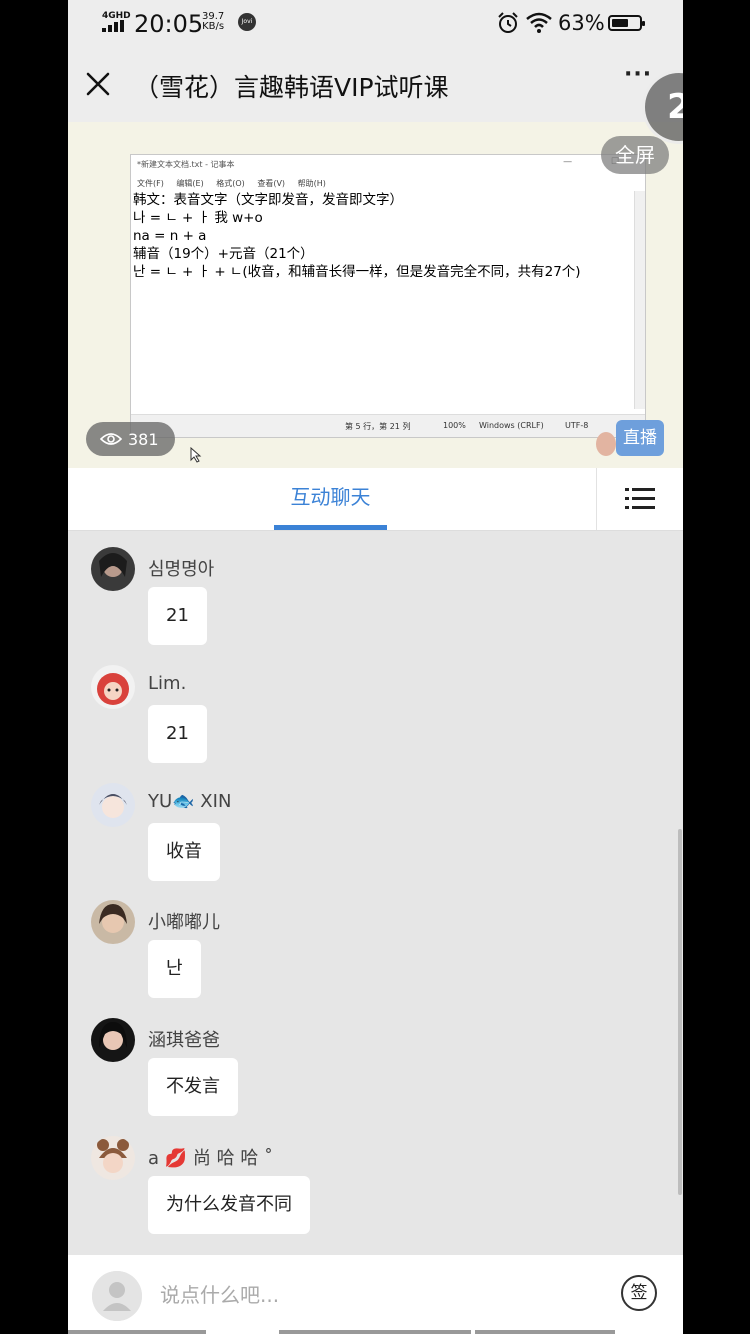  I want to click on tab-bar: 互动聊天, so click(375, 499).